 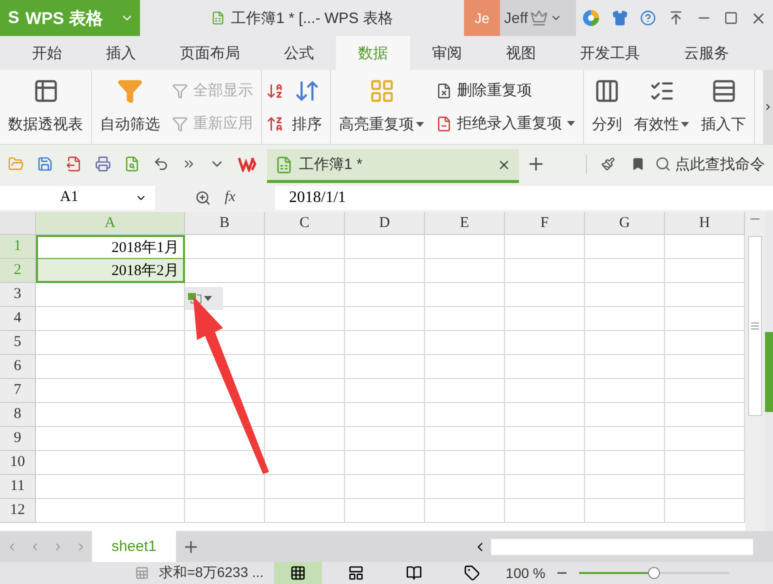 What do you see at coordinates (14, 18) in the screenshot?
I see `logo-mark: S` at bounding box center [14, 18].